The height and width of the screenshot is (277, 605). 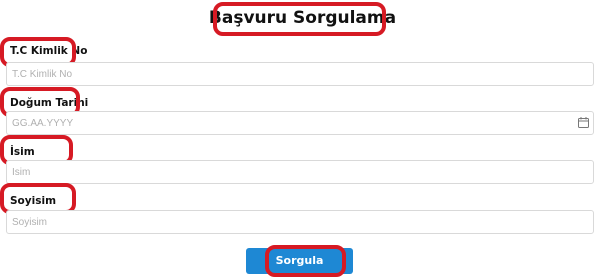 What do you see at coordinates (300, 74) in the screenshot?
I see `tc-kimlik-input` at bounding box center [300, 74].